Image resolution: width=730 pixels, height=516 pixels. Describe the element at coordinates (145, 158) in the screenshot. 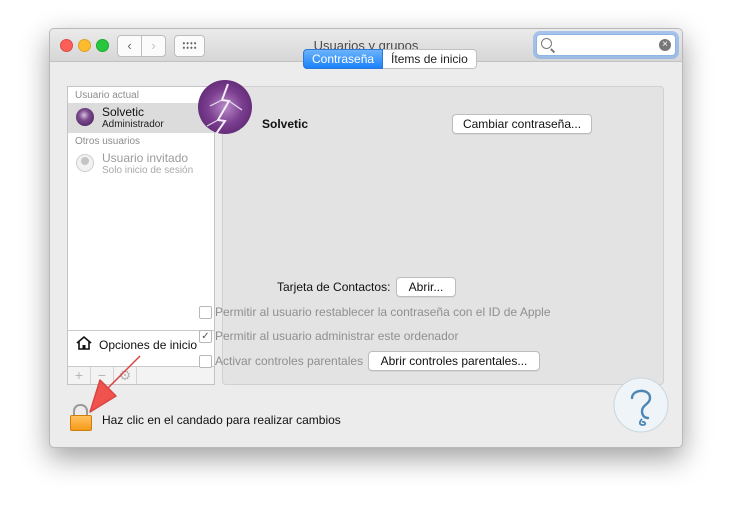

I see `guest-user-name: Usuario invitado` at that location.